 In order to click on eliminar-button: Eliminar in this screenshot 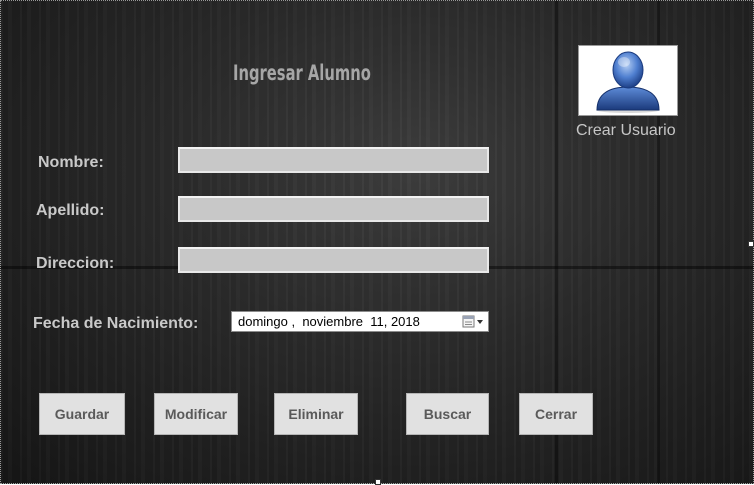, I will do `click(316, 414)`.